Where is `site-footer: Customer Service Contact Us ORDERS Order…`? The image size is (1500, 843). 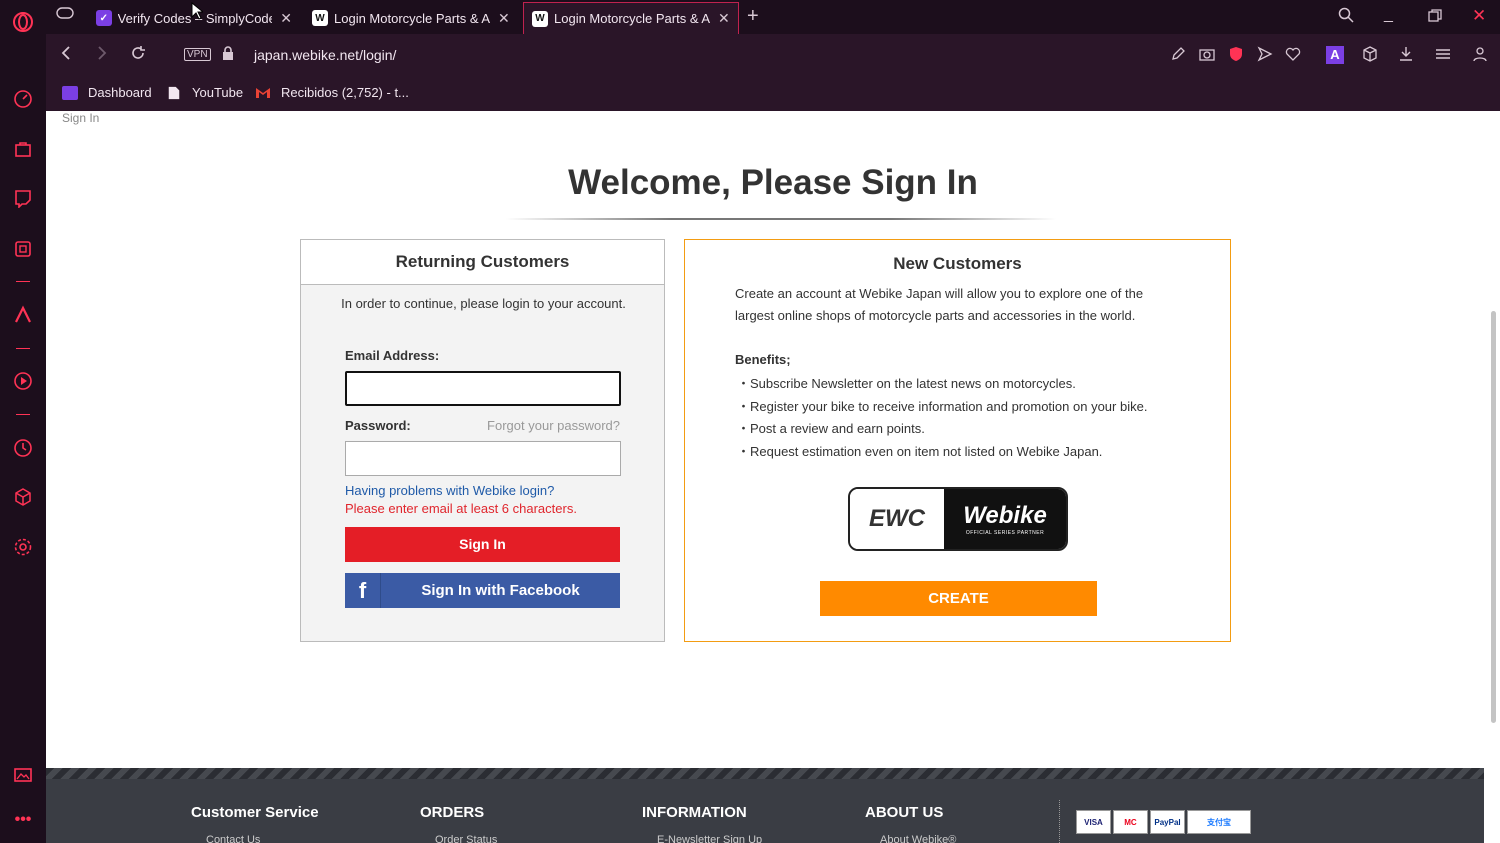 site-footer: Customer Service Contact Us ORDERS Order… is located at coordinates (765, 805).